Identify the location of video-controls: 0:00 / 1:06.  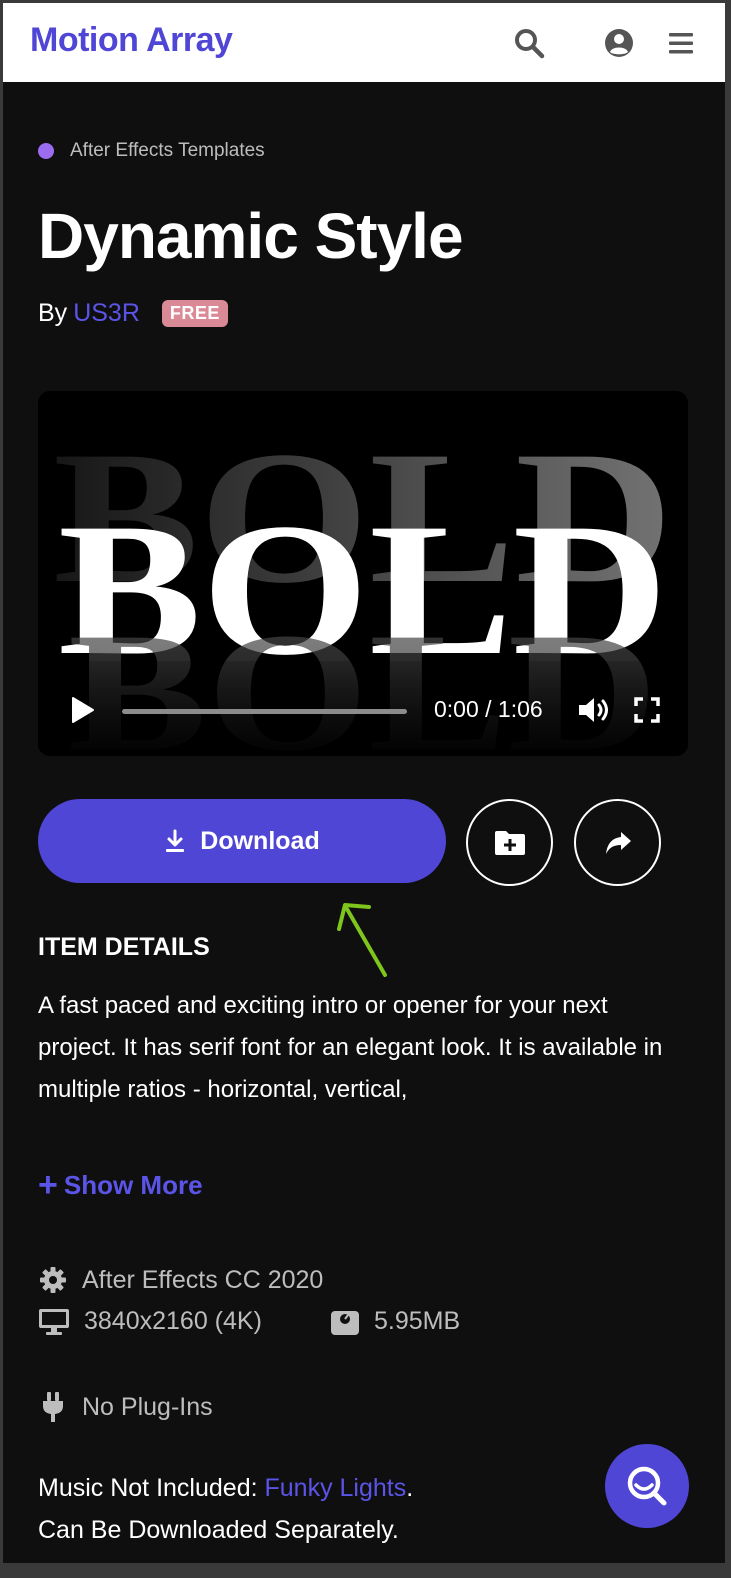
(363, 708).